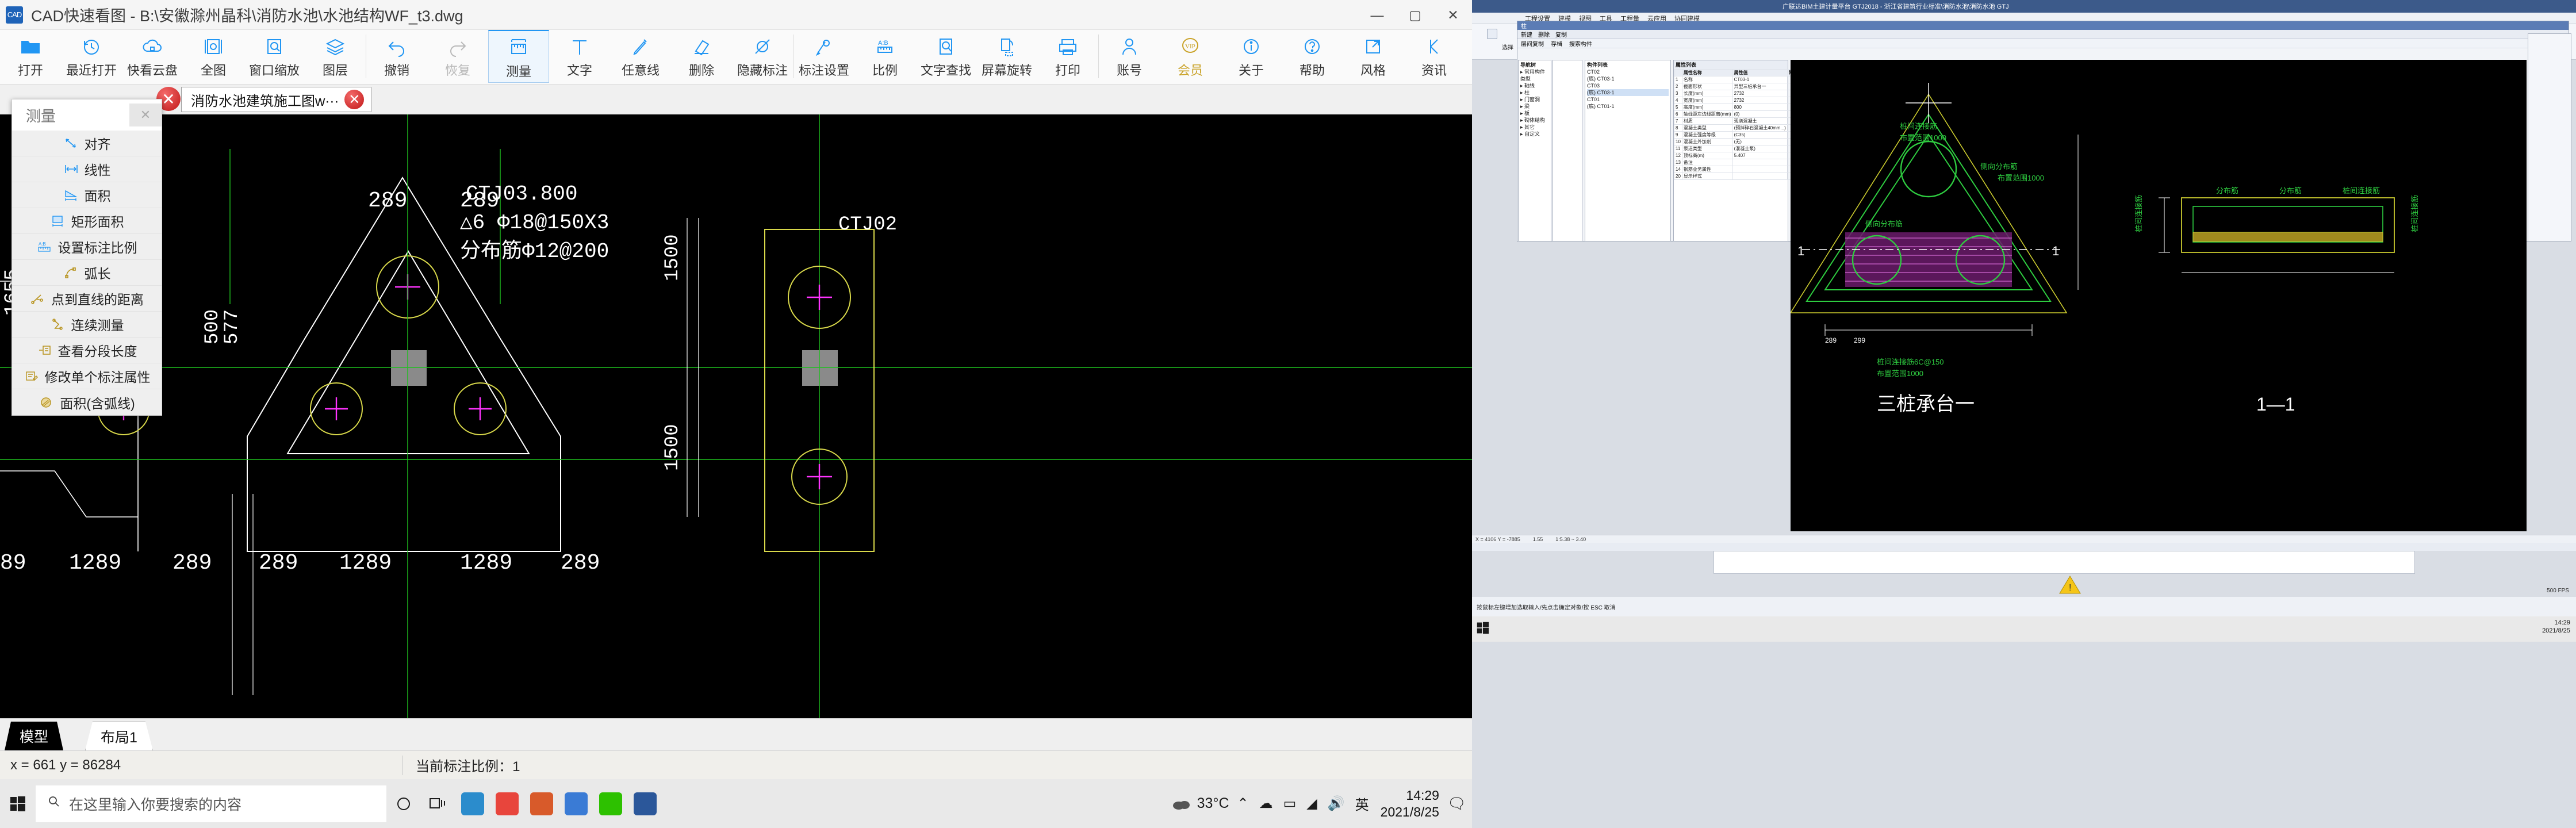 The image size is (2576, 828). What do you see at coordinates (1526, 34) in the screenshot?
I see `column-dialog-tab-新建: 新建` at bounding box center [1526, 34].